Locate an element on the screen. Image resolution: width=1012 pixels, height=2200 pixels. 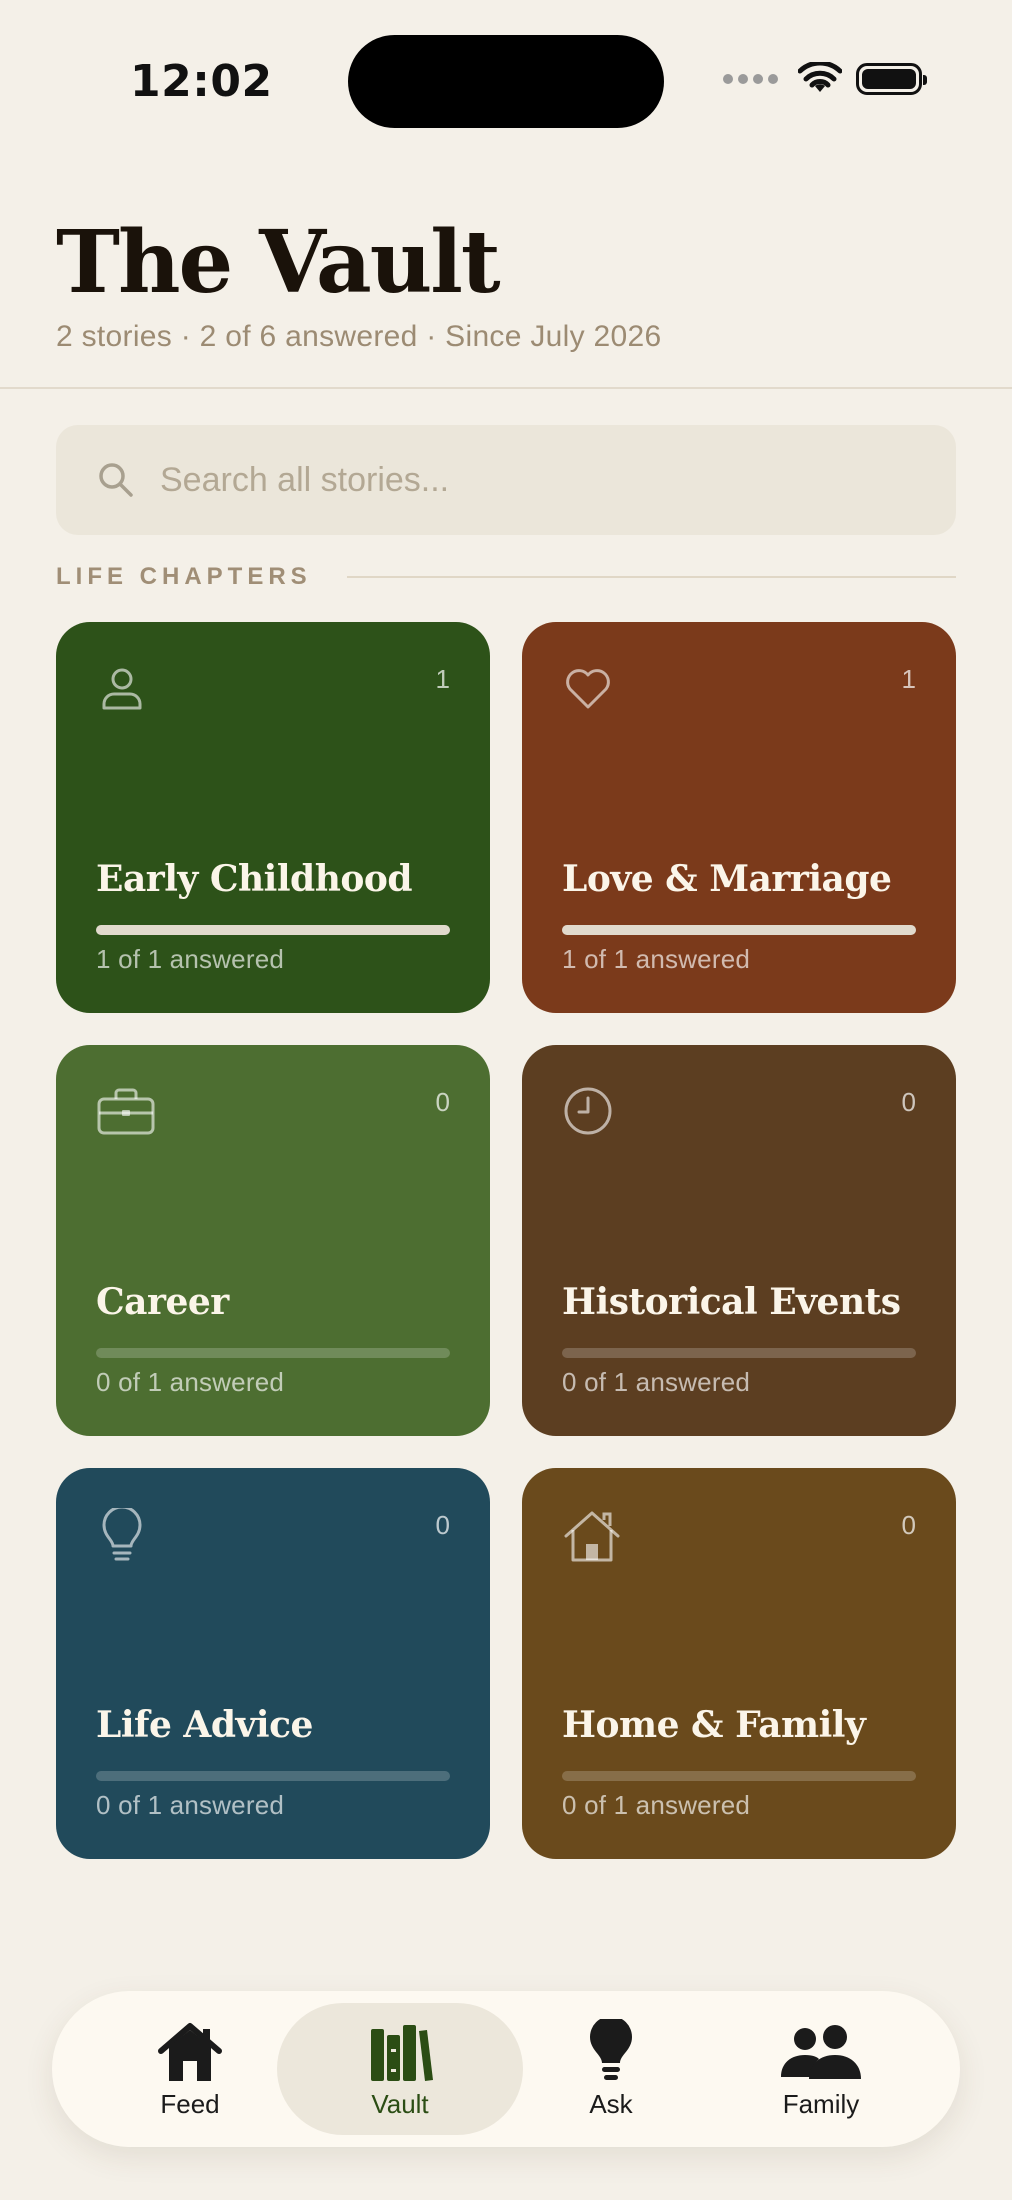
tab-label: Feed is located at coordinates (190, 2103).